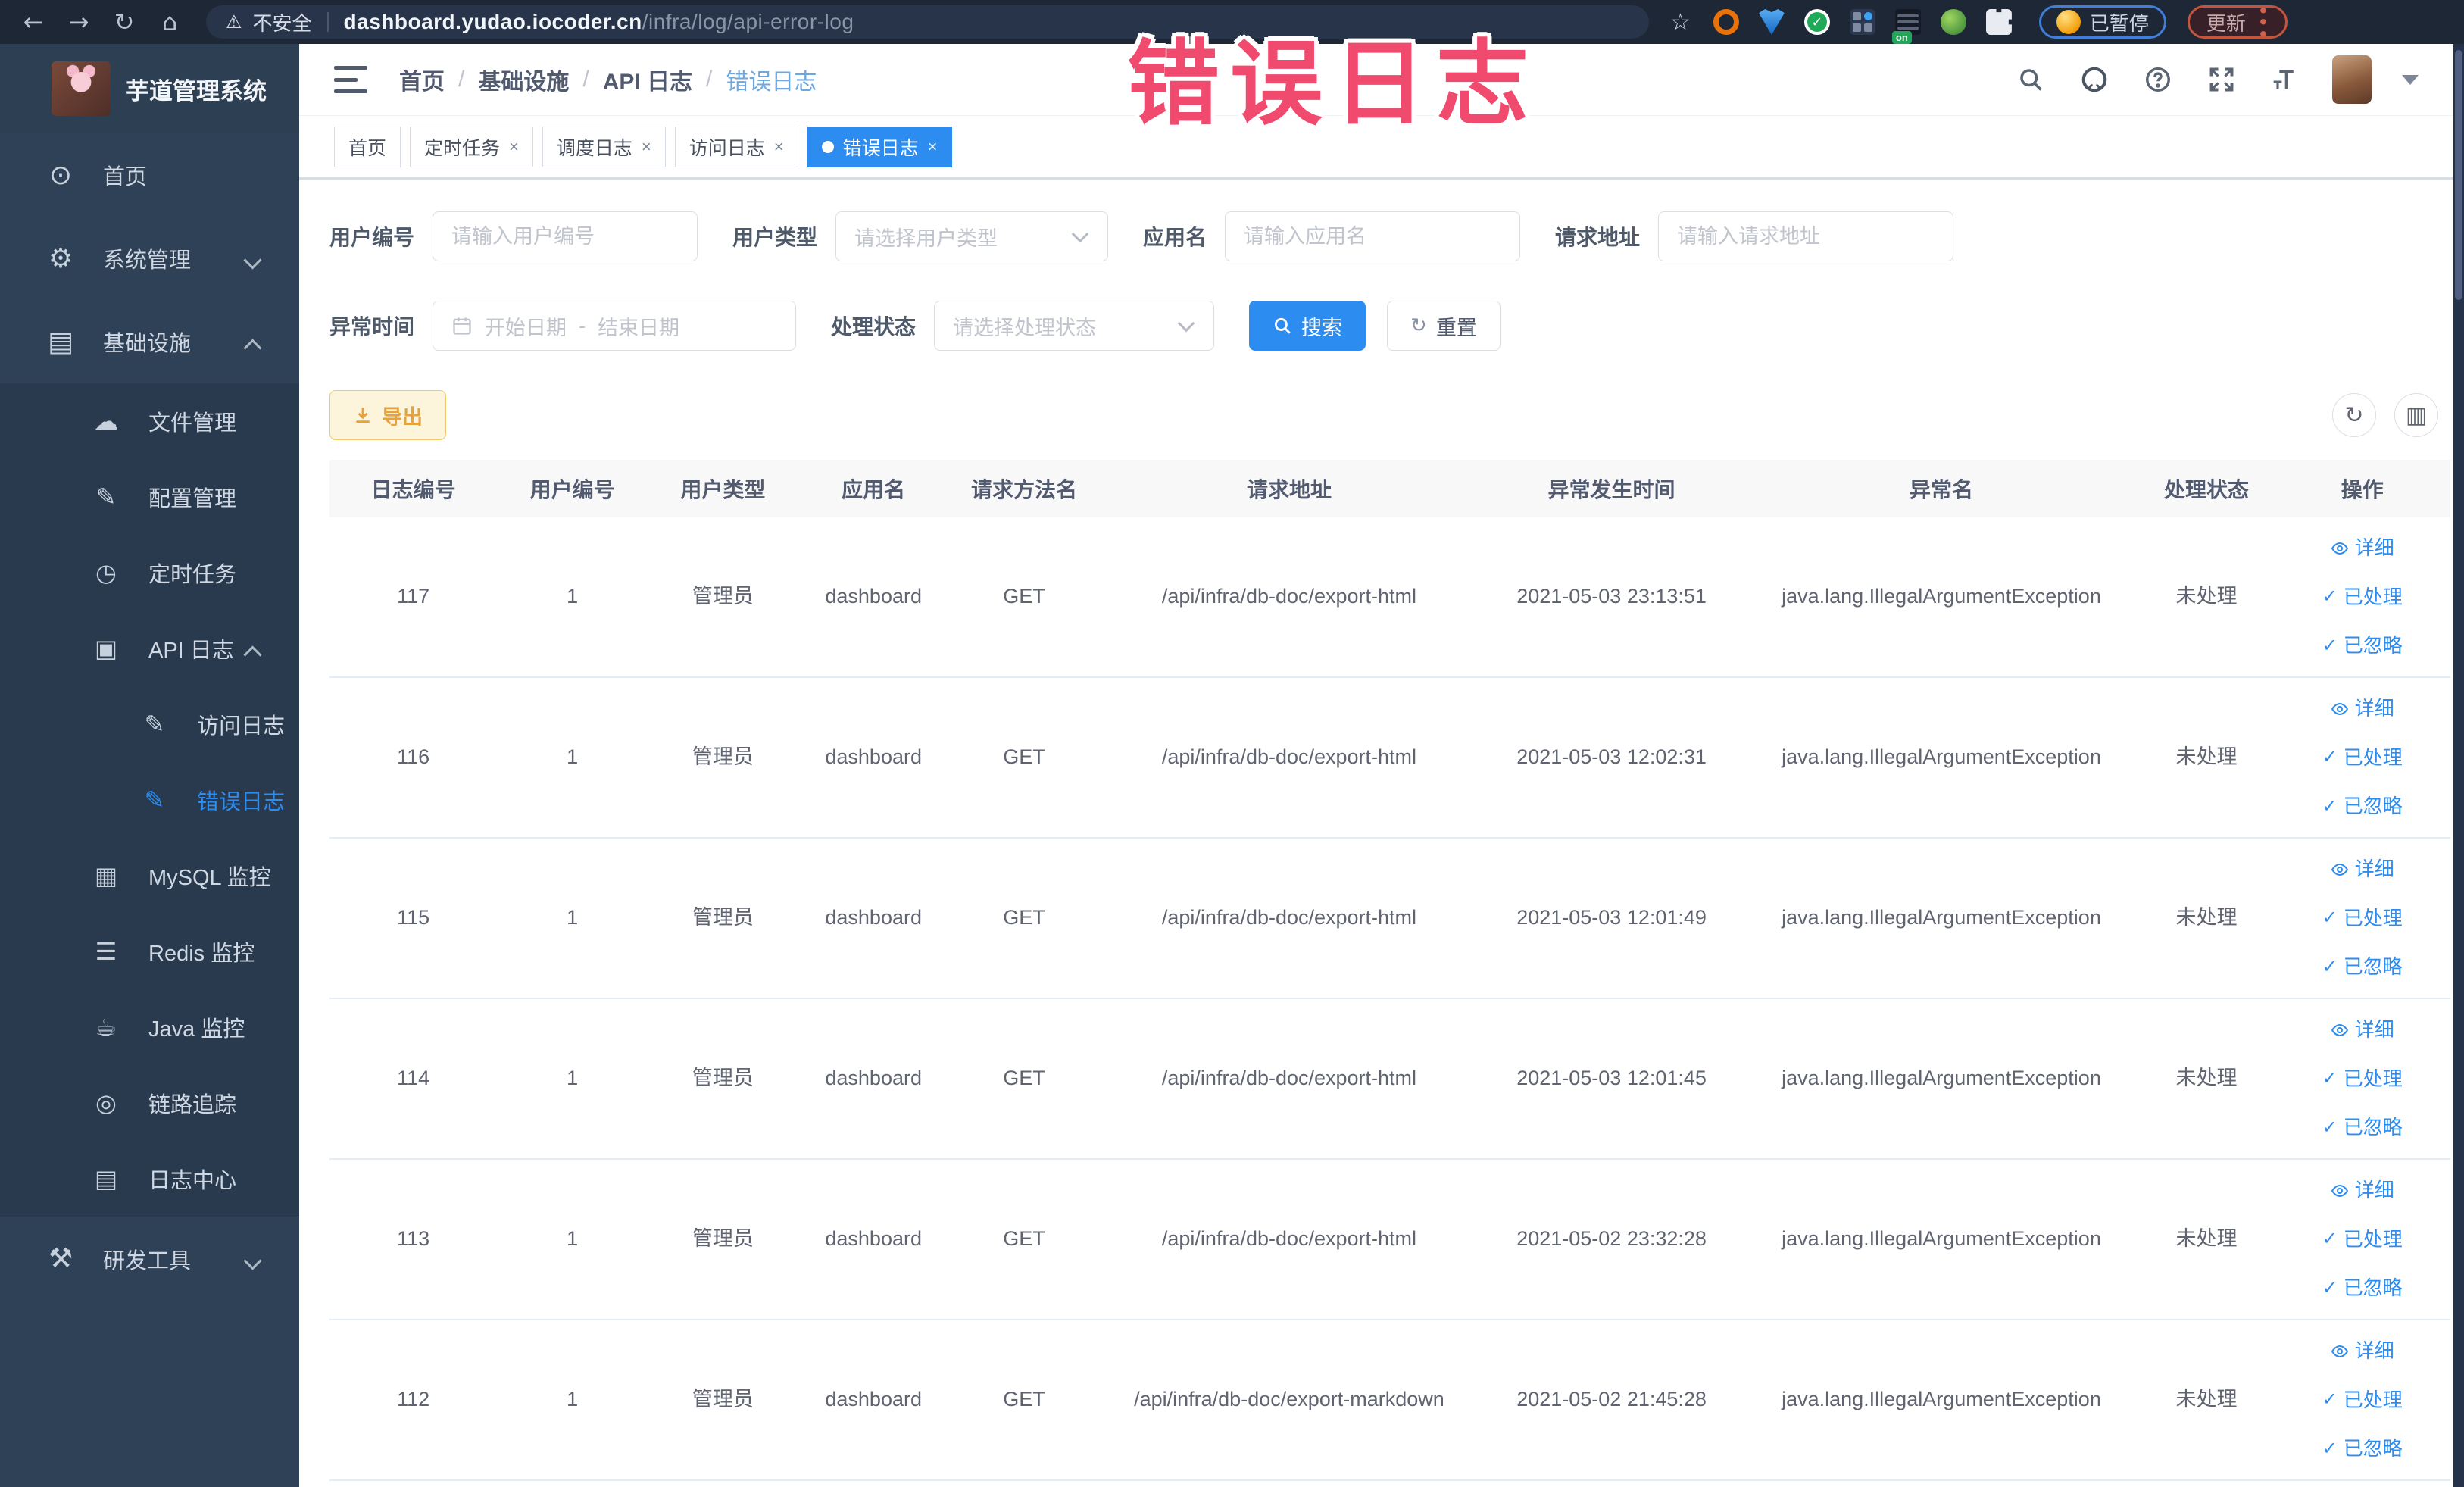  Describe the element at coordinates (387, 415) in the screenshot. I see `export-button: 导出` at that location.